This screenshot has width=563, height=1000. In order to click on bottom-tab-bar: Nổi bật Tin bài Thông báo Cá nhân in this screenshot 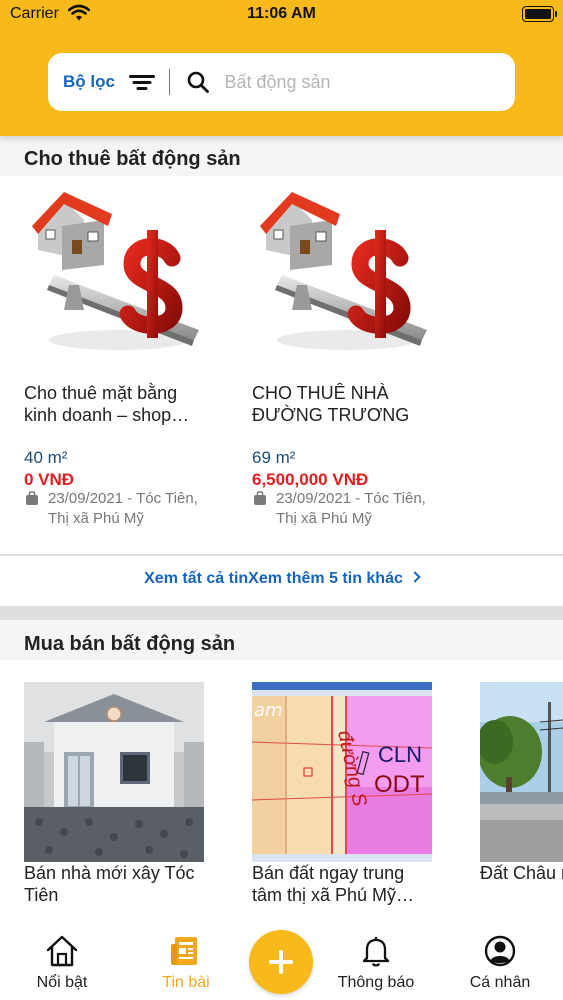, I will do `click(281, 960)`.